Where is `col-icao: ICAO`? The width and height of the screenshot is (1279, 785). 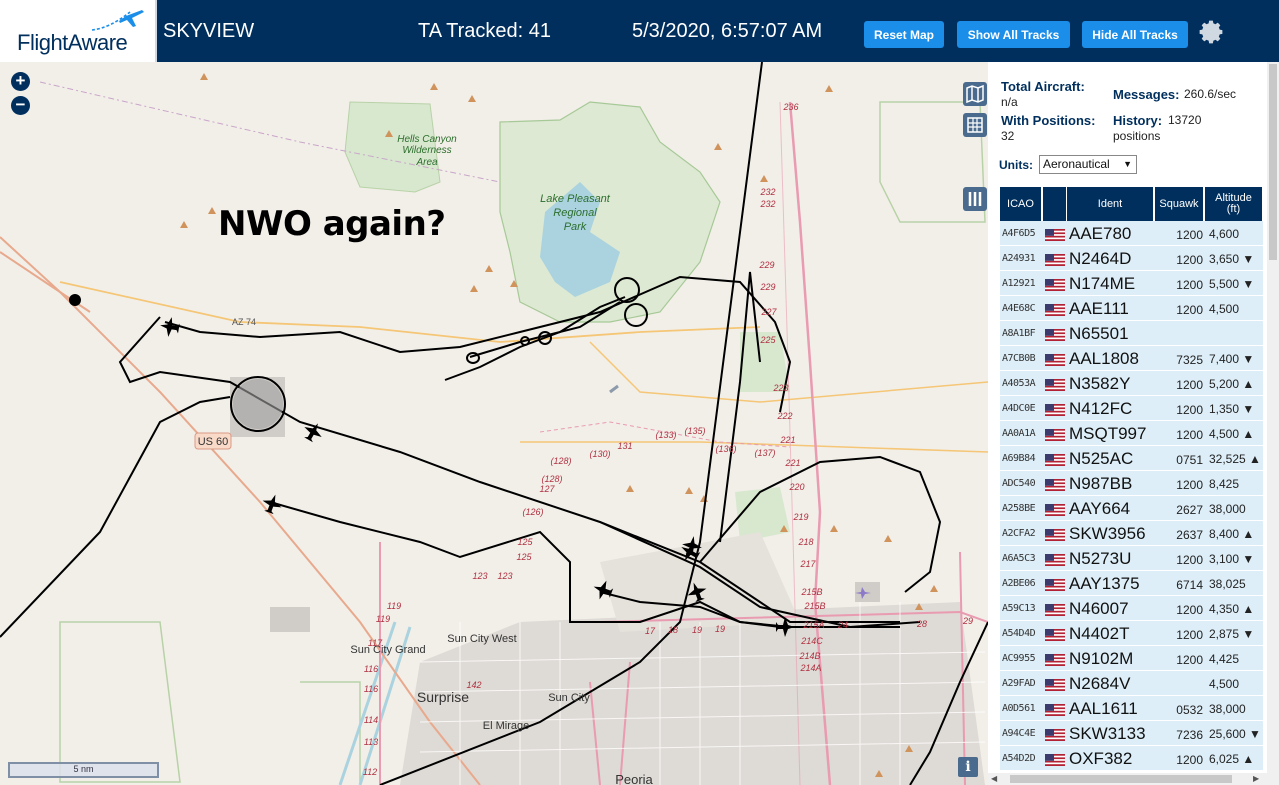 col-icao: ICAO is located at coordinates (1021, 204).